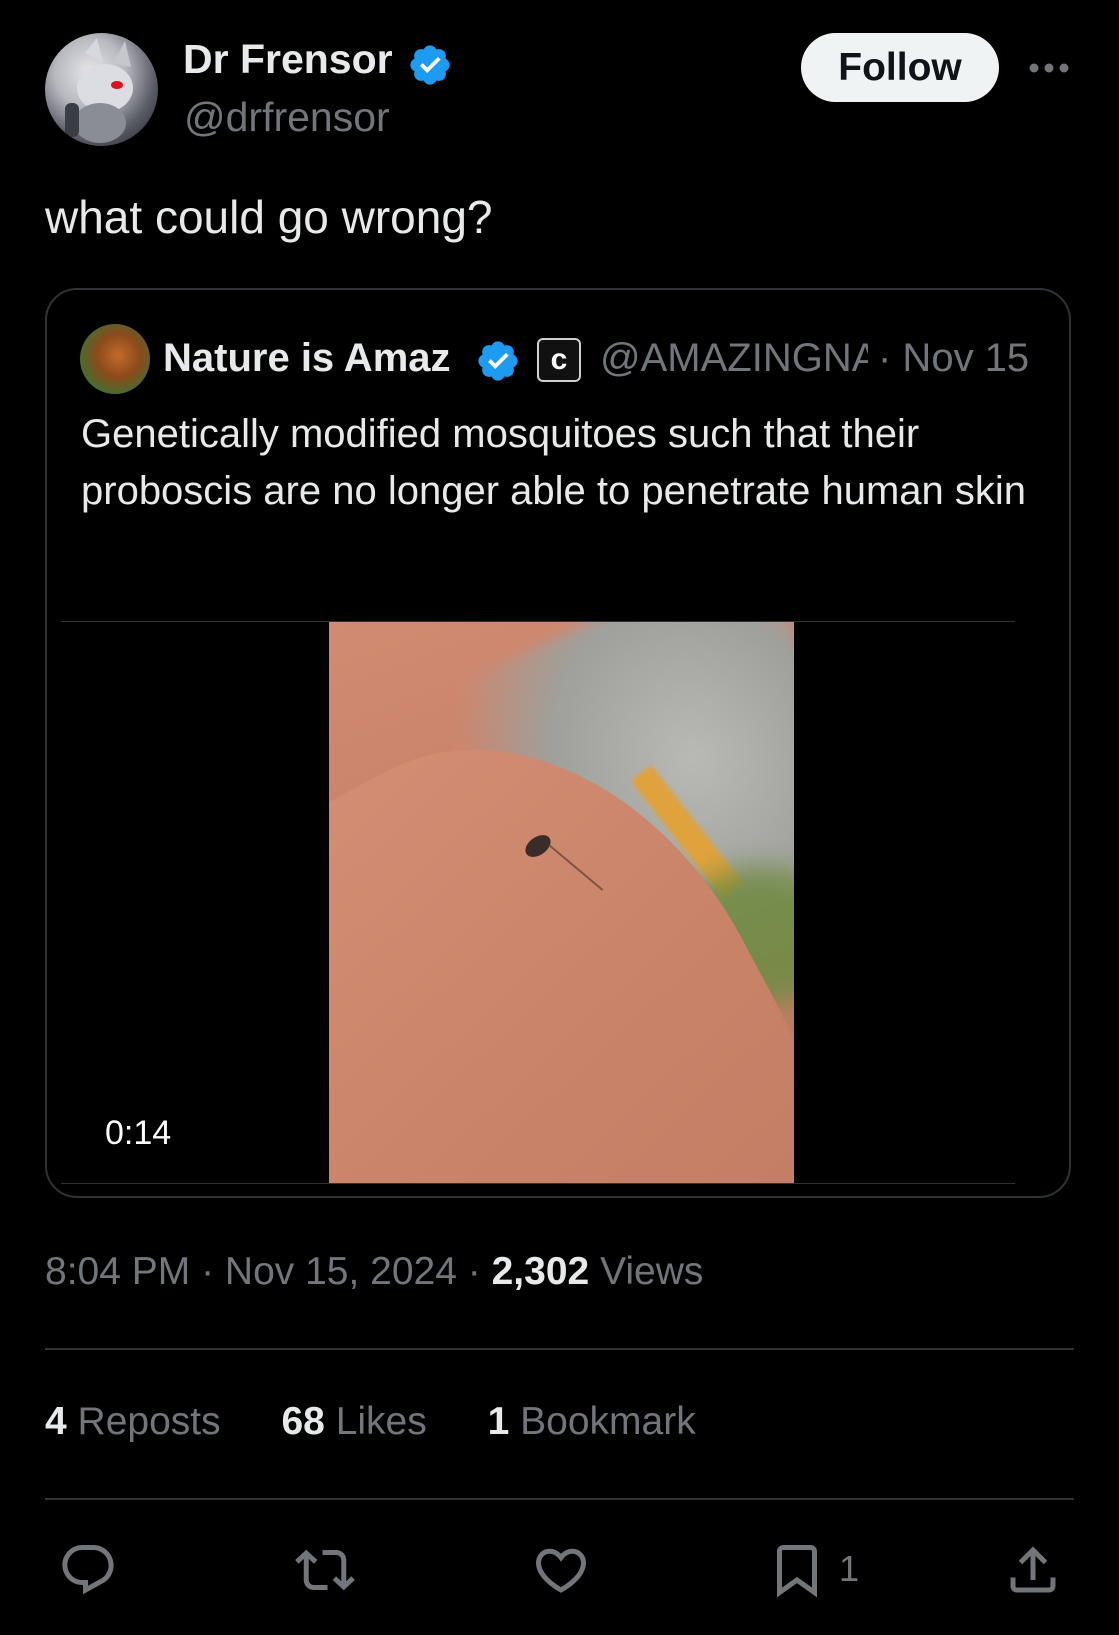 The height and width of the screenshot is (1635, 1119). Describe the element at coordinates (592, 1421) in the screenshot. I see `bookmarks-stat: 1 Bookmark` at that location.